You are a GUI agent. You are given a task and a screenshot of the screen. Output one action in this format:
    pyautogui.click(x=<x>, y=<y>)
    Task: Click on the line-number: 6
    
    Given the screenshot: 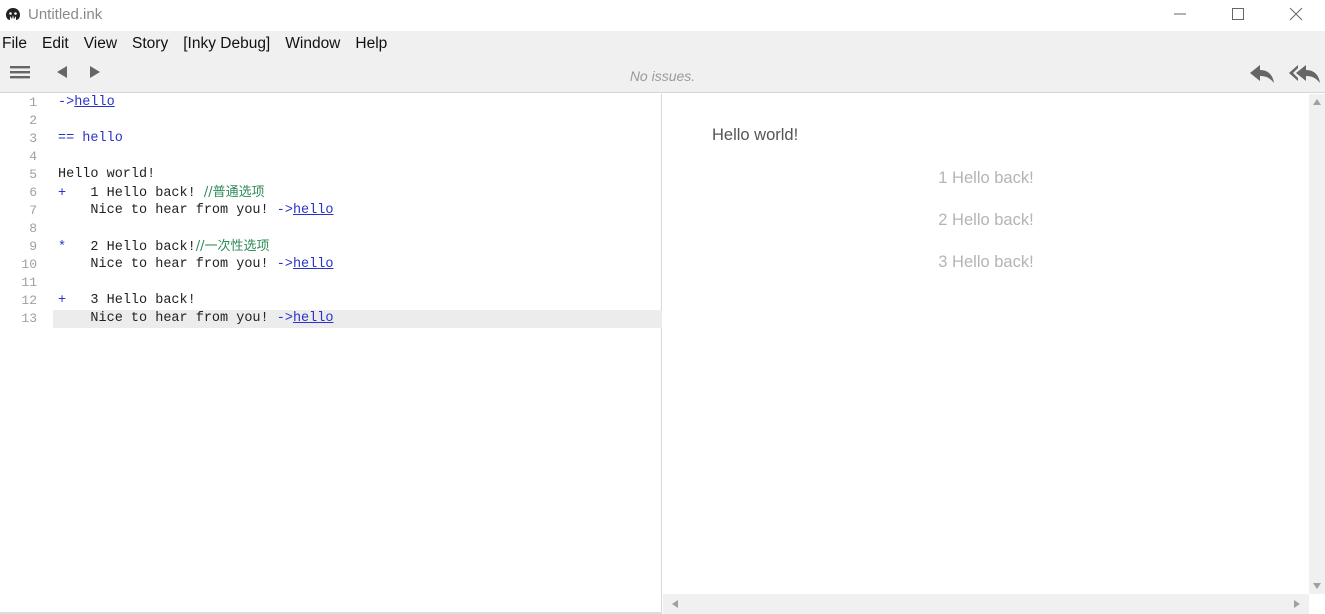 What is the action you would take?
    pyautogui.click(x=33, y=192)
    